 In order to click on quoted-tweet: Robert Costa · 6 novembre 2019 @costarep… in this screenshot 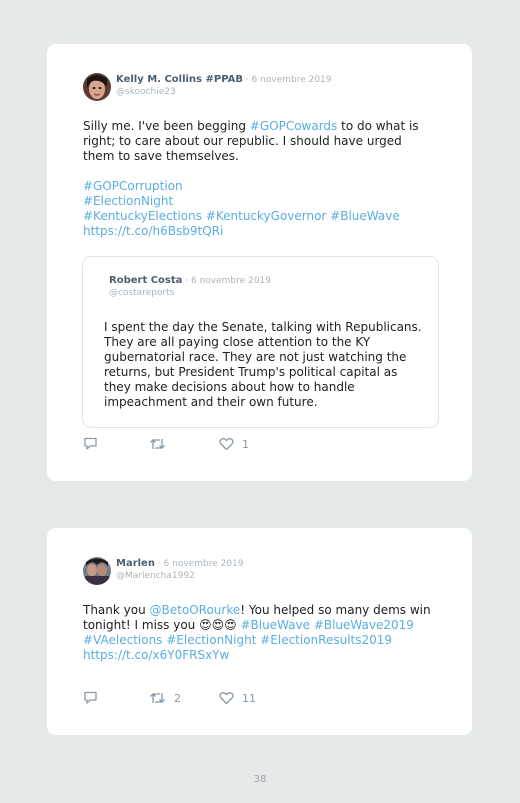, I will do `click(260, 342)`.